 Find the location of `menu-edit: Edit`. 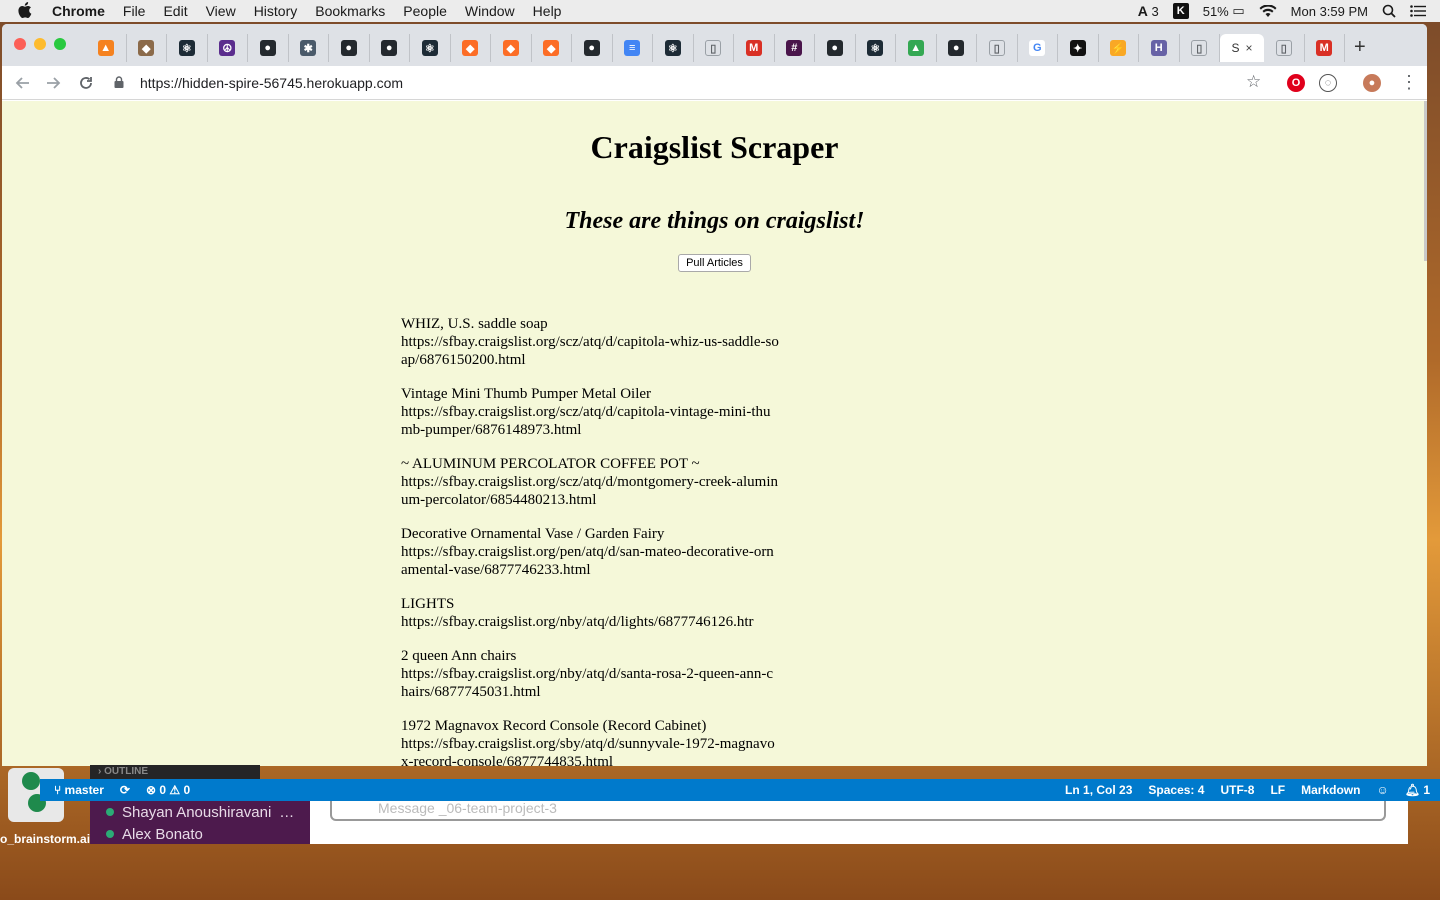

menu-edit: Edit is located at coordinates (175, 11).